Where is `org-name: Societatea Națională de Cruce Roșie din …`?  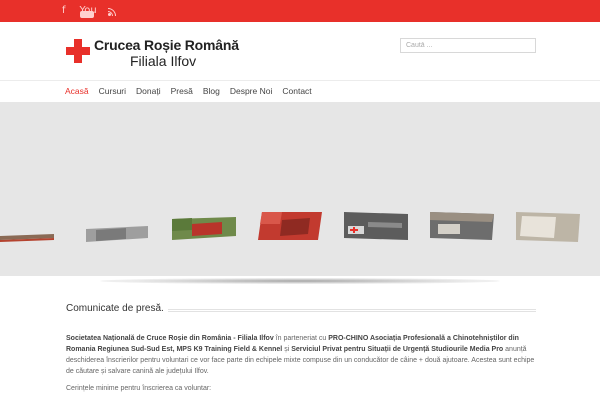
org-name: Societatea Națională de Cruce Roșie din … is located at coordinates (170, 338).